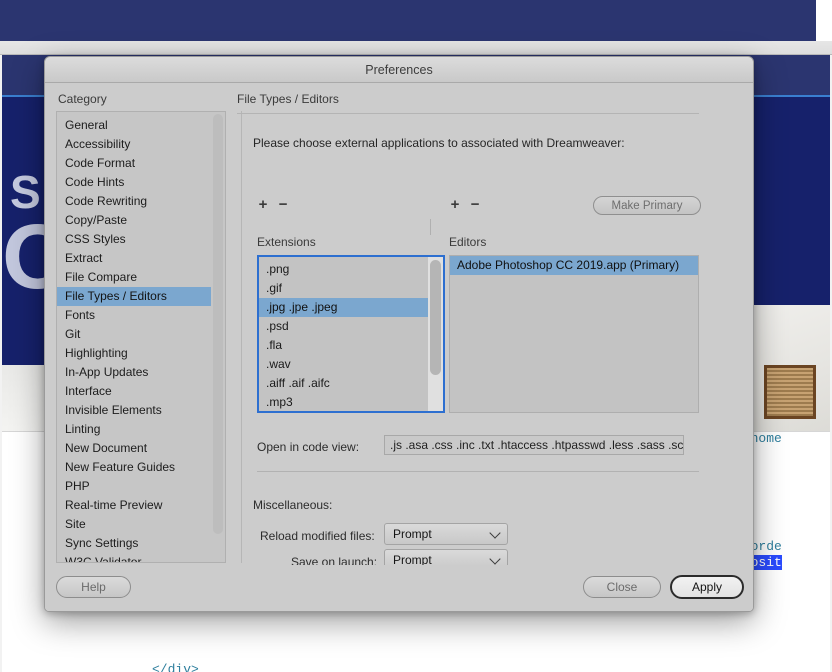  What do you see at coordinates (283, 204) in the screenshot?
I see `remove-extension-icon: −` at bounding box center [283, 204].